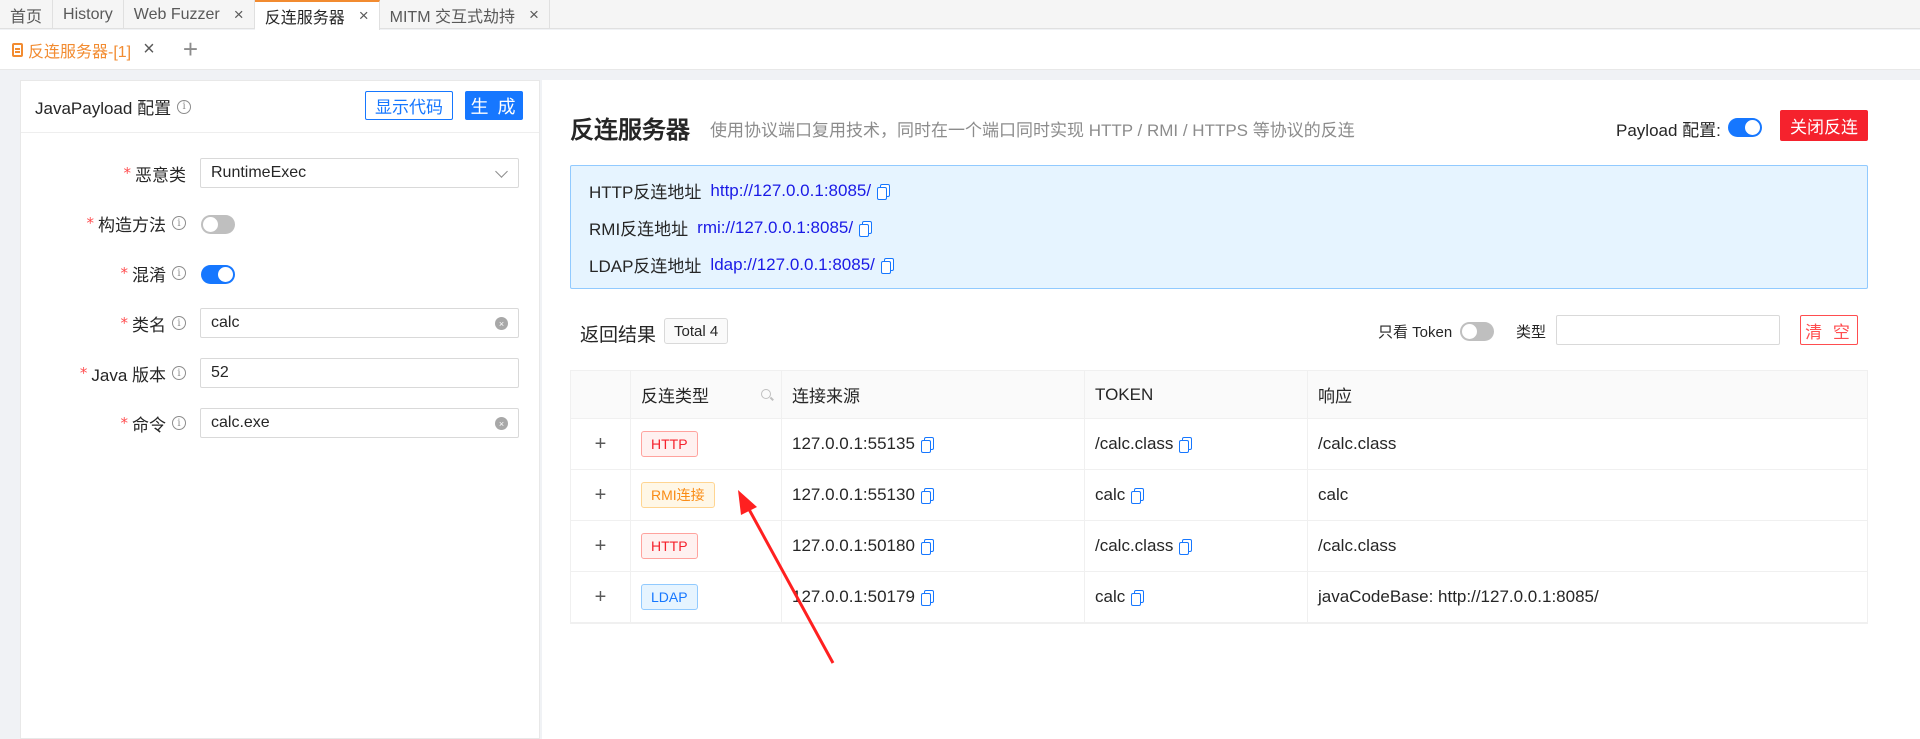  I want to click on constructor-label: 构造方法, so click(132, 225).